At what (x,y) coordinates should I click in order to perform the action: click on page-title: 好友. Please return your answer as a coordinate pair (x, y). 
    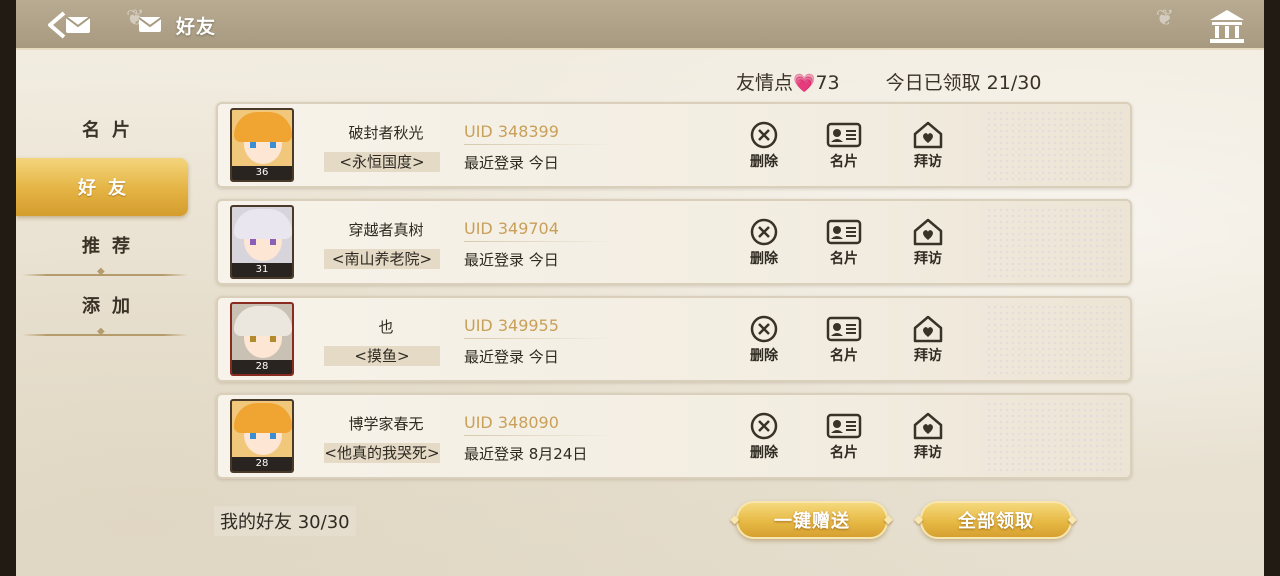
    Looking at the image, I should click on (196, 27).